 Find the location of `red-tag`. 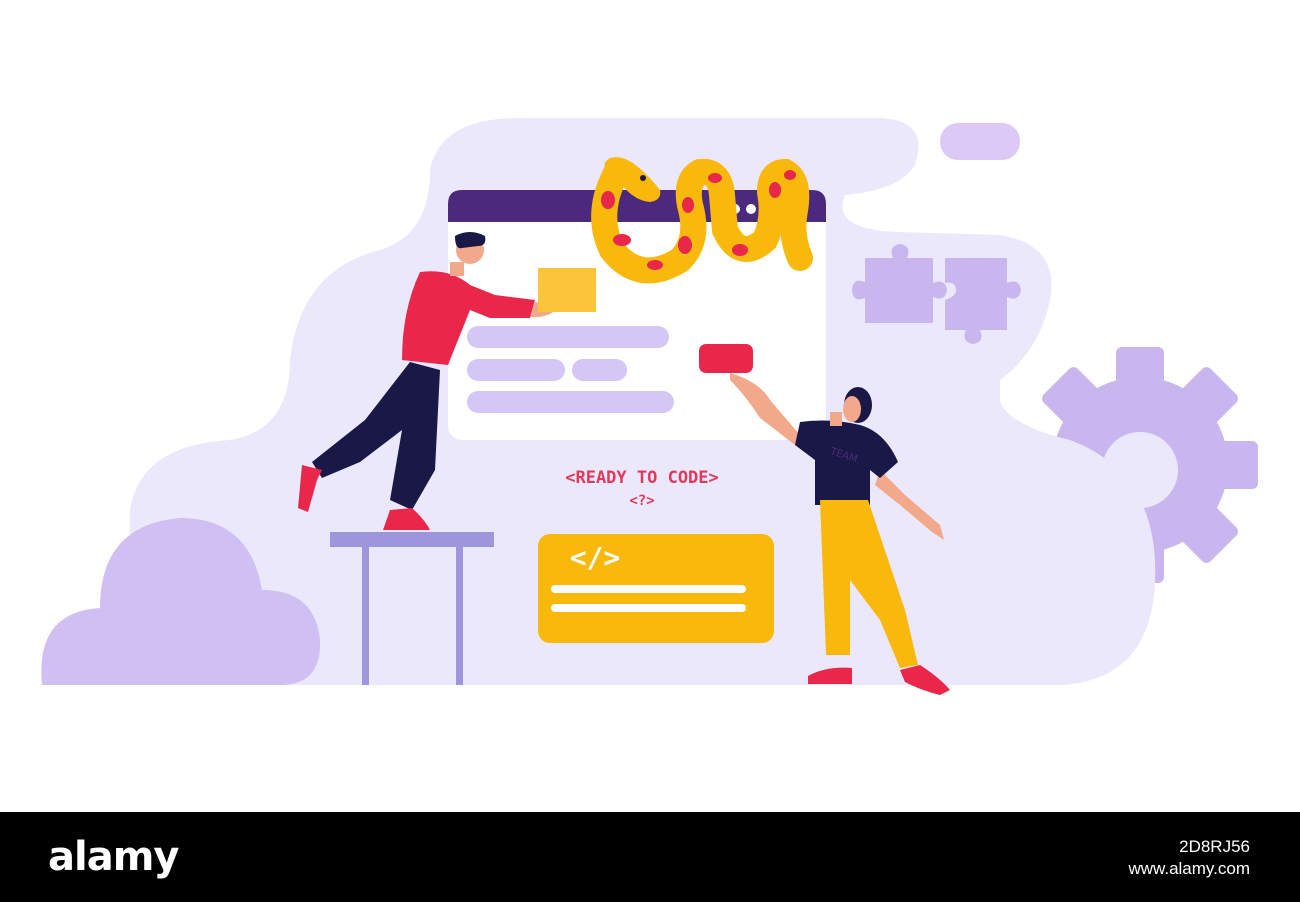

red-tag is located at coordinates (726, 358).